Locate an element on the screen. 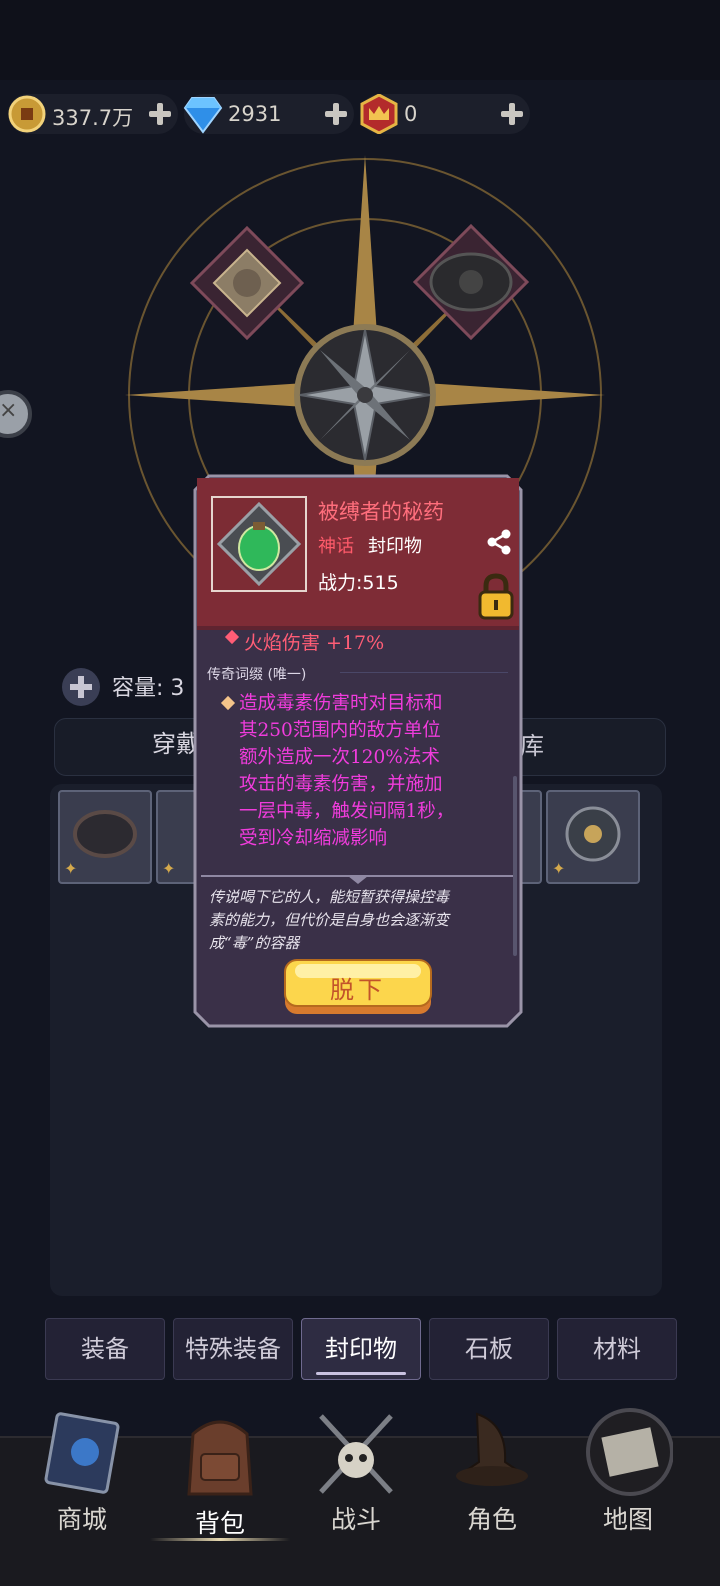 The image size is (720, 1586). nav-map: 地图 is located at coordinates (628, 1490).